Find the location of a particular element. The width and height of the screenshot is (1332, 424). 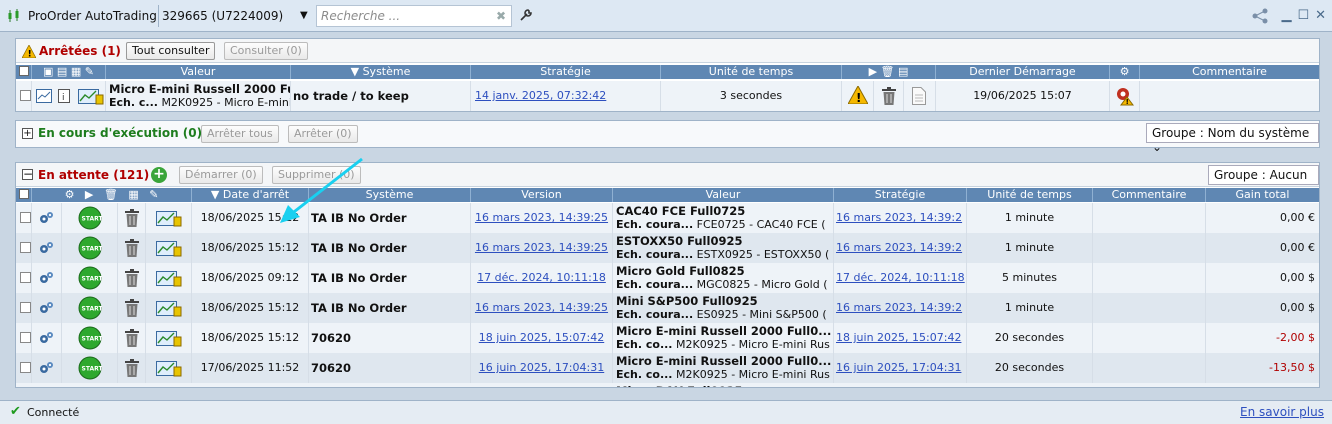

start-button: Démarrer (0) is located at coordinates (221, 175).